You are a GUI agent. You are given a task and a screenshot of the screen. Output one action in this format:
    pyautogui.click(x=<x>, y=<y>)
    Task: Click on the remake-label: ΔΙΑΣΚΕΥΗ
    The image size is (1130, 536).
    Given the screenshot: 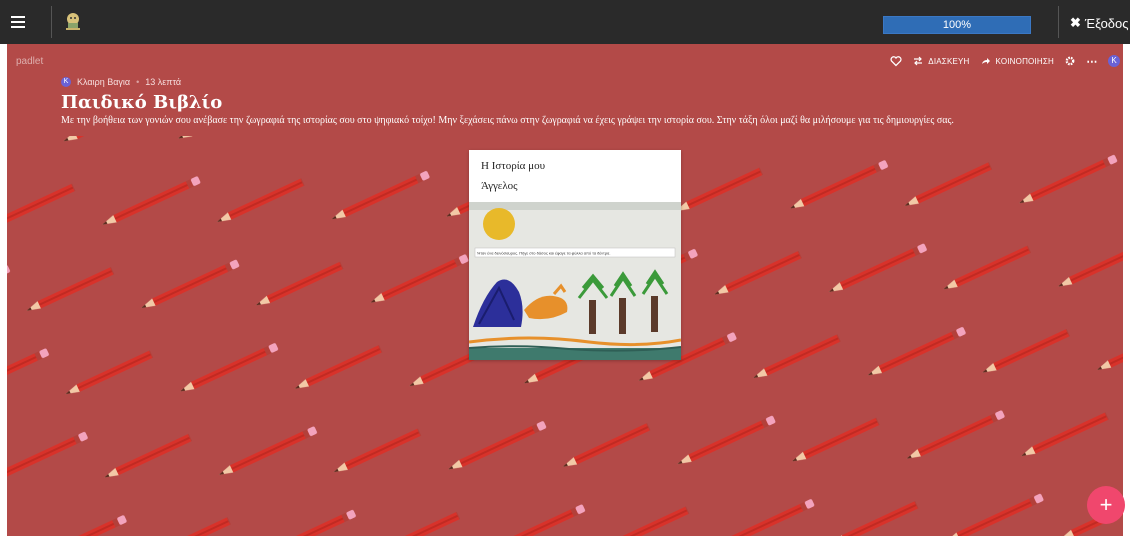 What is the action you would take?
    pyautogui.click(x=949, y=61)
    